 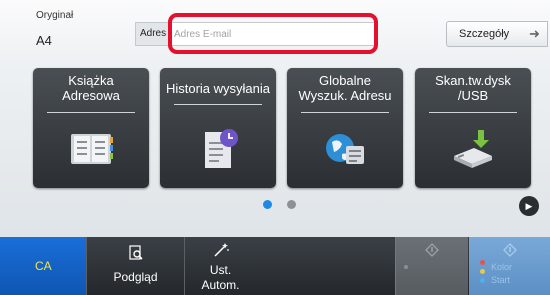 What do you see at coordinates (345, 95) in the screenshot?
I see `tile-title-line2: Wyszuk. Adresu` at bounding box center [345, 95].